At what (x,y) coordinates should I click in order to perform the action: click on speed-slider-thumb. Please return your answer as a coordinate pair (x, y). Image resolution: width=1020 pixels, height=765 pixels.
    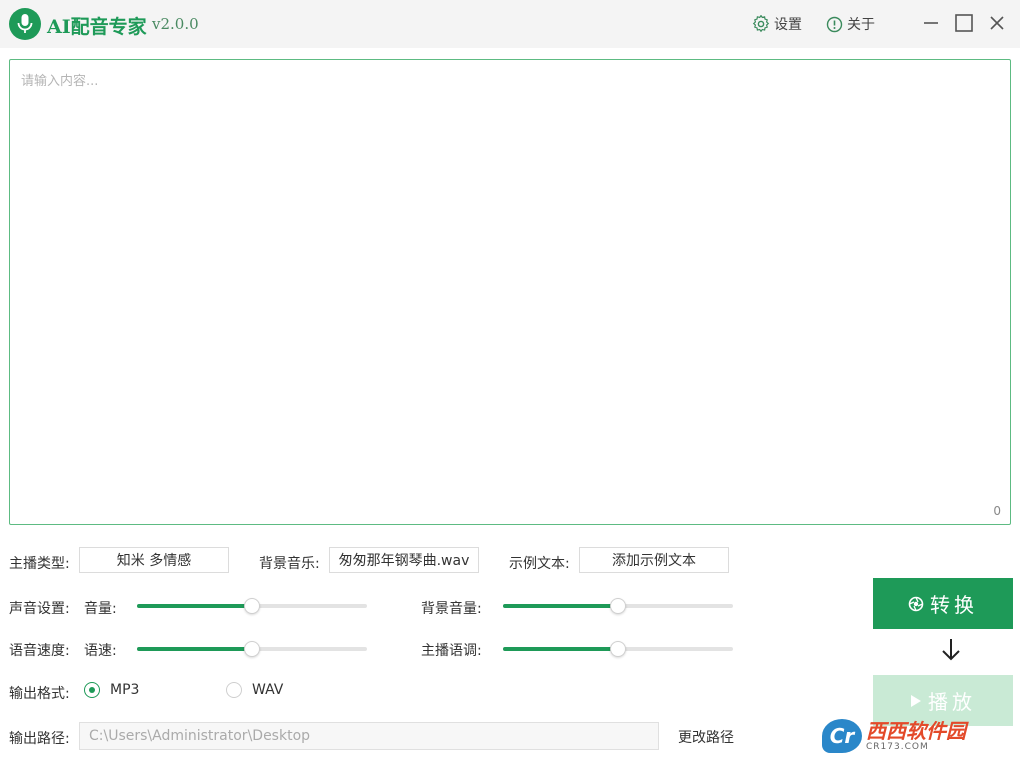
    Looking at the image, I should click on (252, 649).